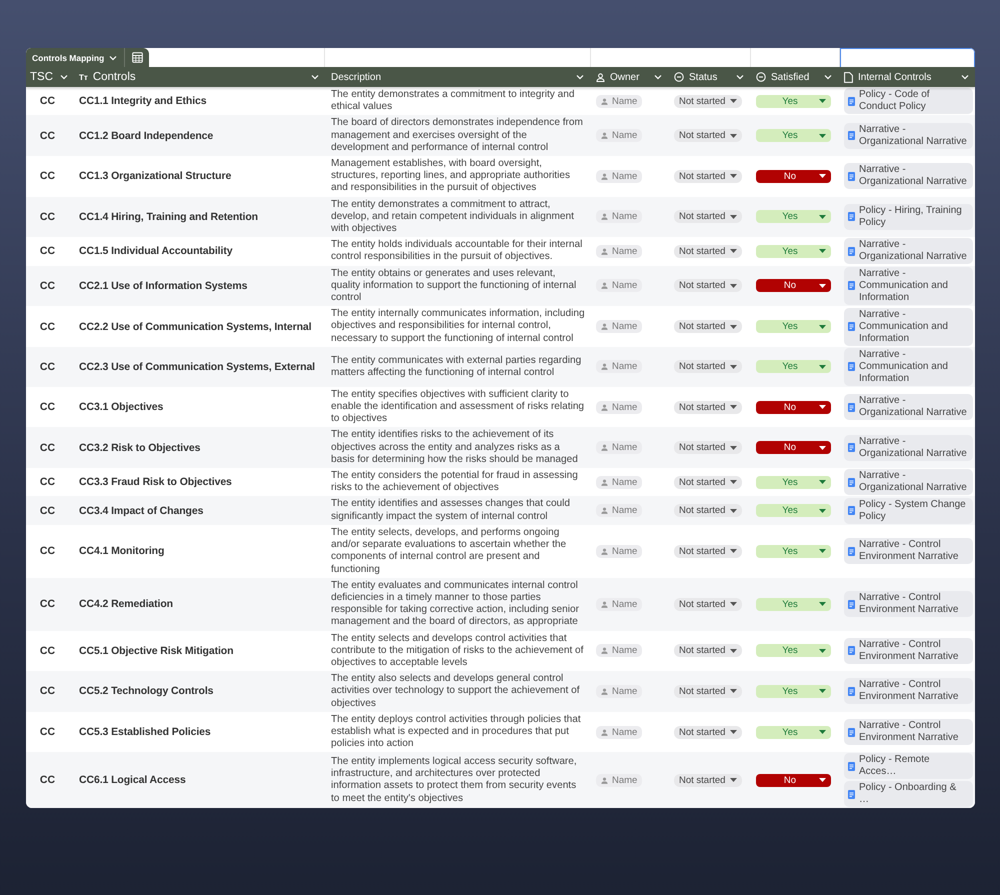 The height and width of the screenshot is (895, 1000). What do you see at coordinates (629, 77) in the screenshot?
I see `column-header: Owner` at bounding box center [629, 77].